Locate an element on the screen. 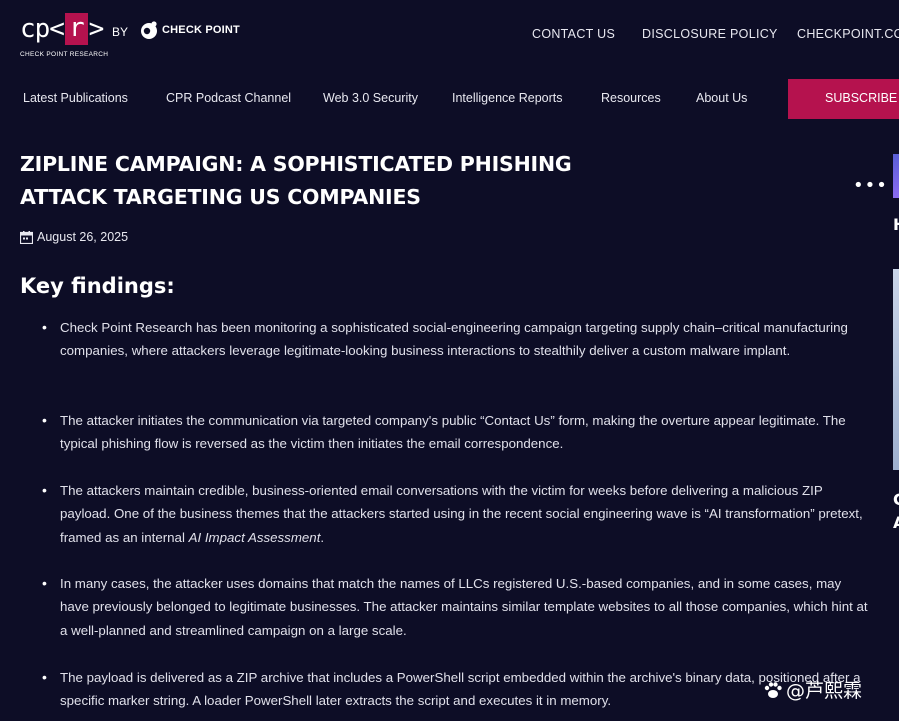 The width and height of the screenshot is (899, 721). watermark-text: @芦熙霖 is located at coordinates (824, 691).